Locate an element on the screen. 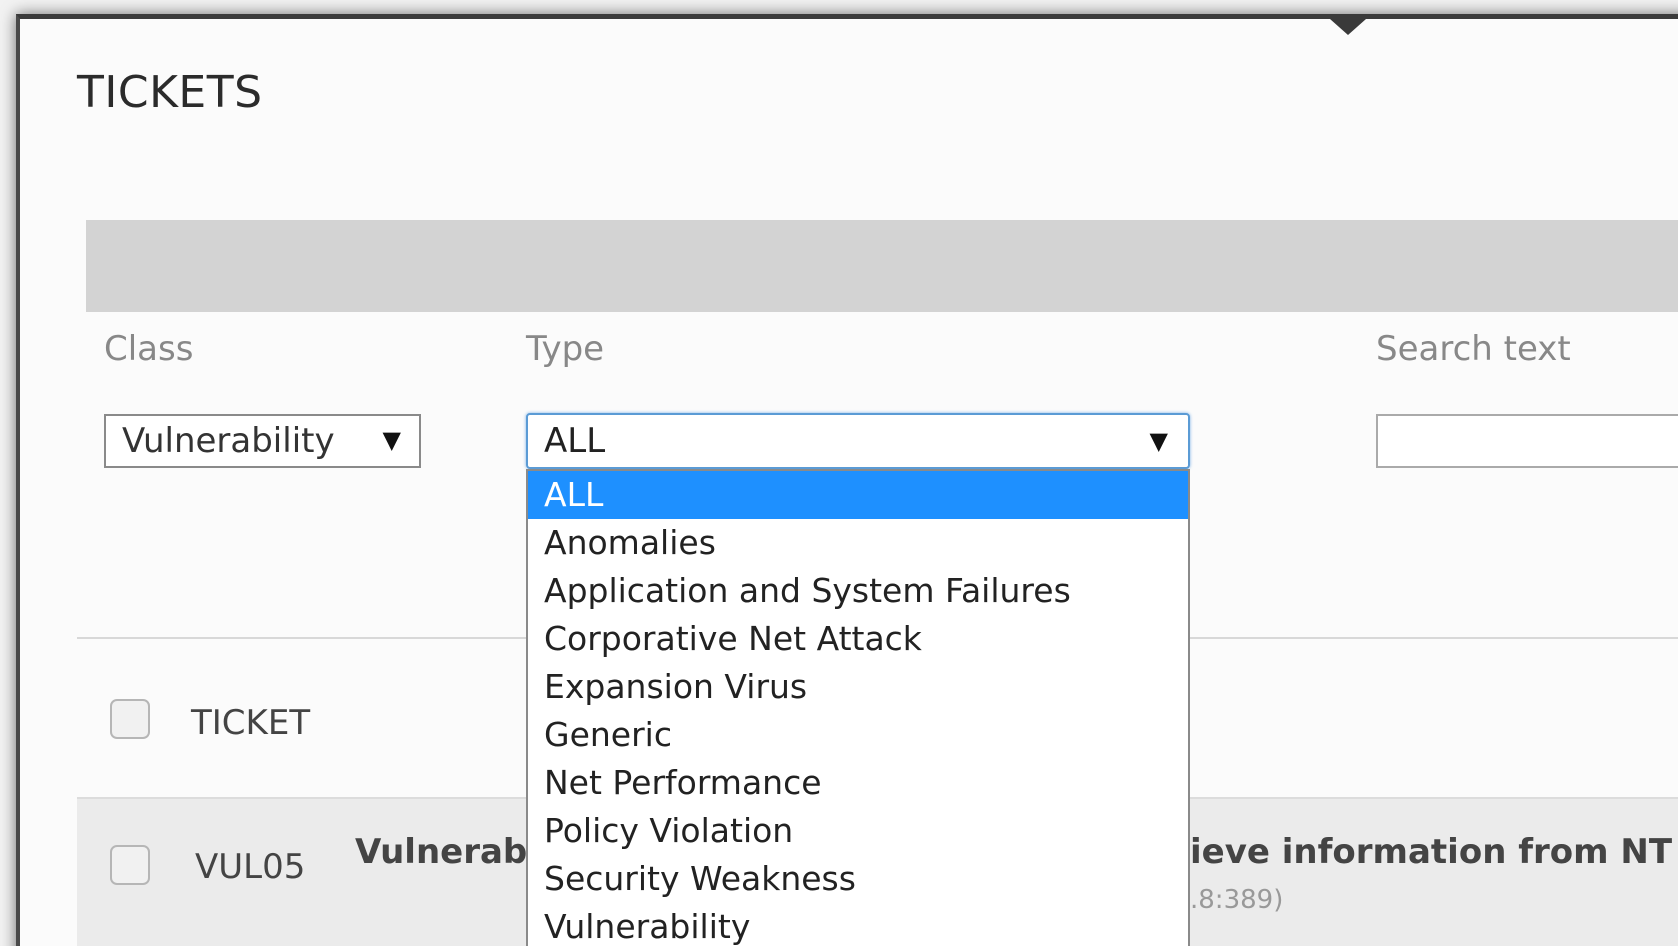 Image resolution: width=1678 pixels, height=946 pixels. type-option-corporative-net-attack: Corporative Net Attack is located at coordinates (858, 639).